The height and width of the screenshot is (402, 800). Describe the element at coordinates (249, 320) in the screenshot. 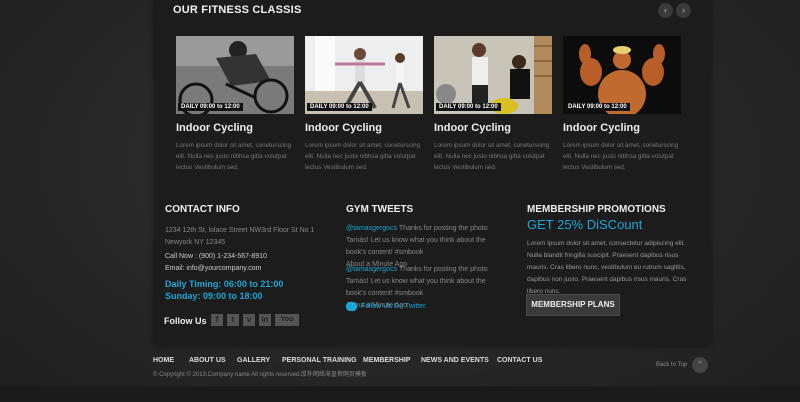

I see `vimeo-icon: v` at that location.